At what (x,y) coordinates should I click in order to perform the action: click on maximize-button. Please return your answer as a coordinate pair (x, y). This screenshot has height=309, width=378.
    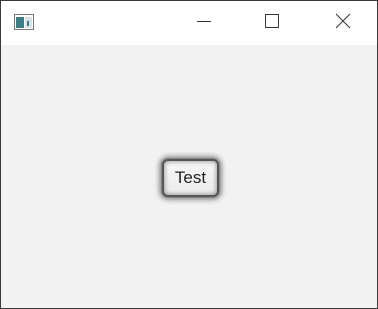
    Looking at the image, I should click on (272, 23).